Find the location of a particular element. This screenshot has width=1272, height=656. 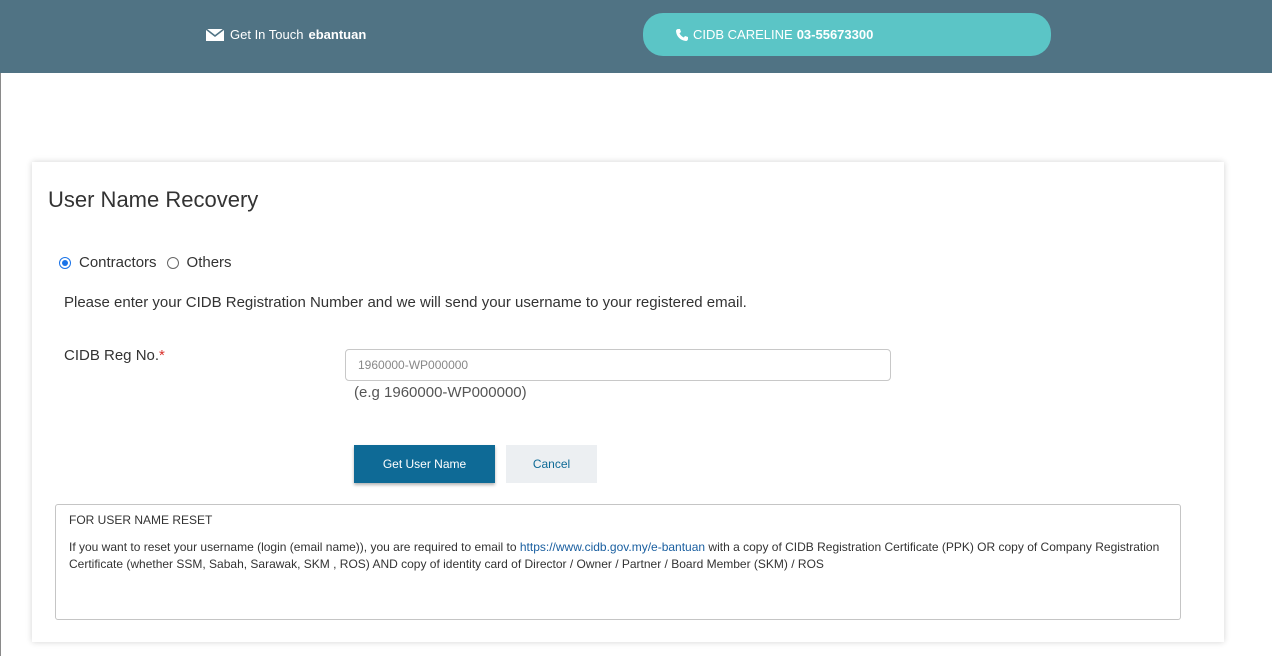

get-in-touch-link: Get In Touch ebantuan is located at coordinates (285, 34).